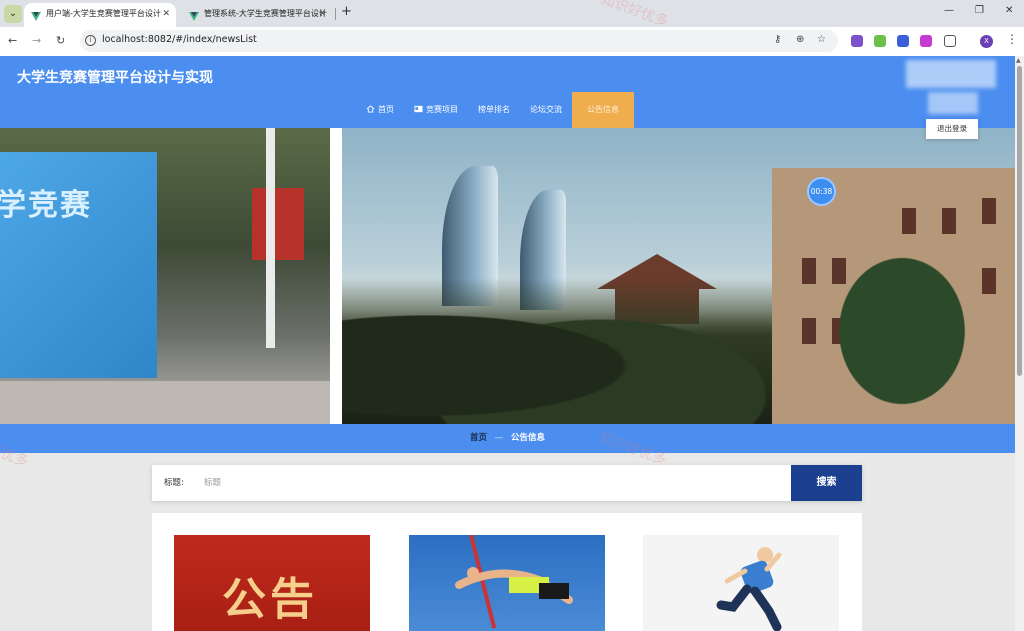  What do you see at coordinates (90, 40) in the screenshot?
I see `info-icon: i` at bounding box center [90, 40].